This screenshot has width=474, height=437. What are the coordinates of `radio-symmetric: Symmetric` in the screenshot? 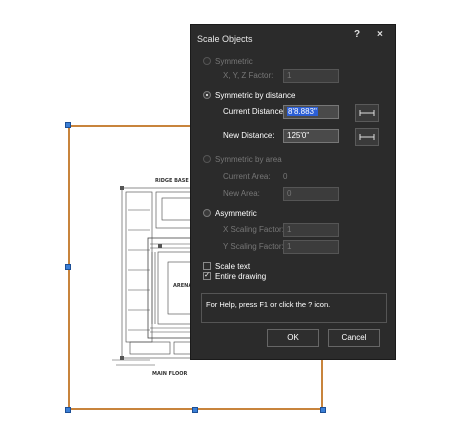 It's located at (228, 61).